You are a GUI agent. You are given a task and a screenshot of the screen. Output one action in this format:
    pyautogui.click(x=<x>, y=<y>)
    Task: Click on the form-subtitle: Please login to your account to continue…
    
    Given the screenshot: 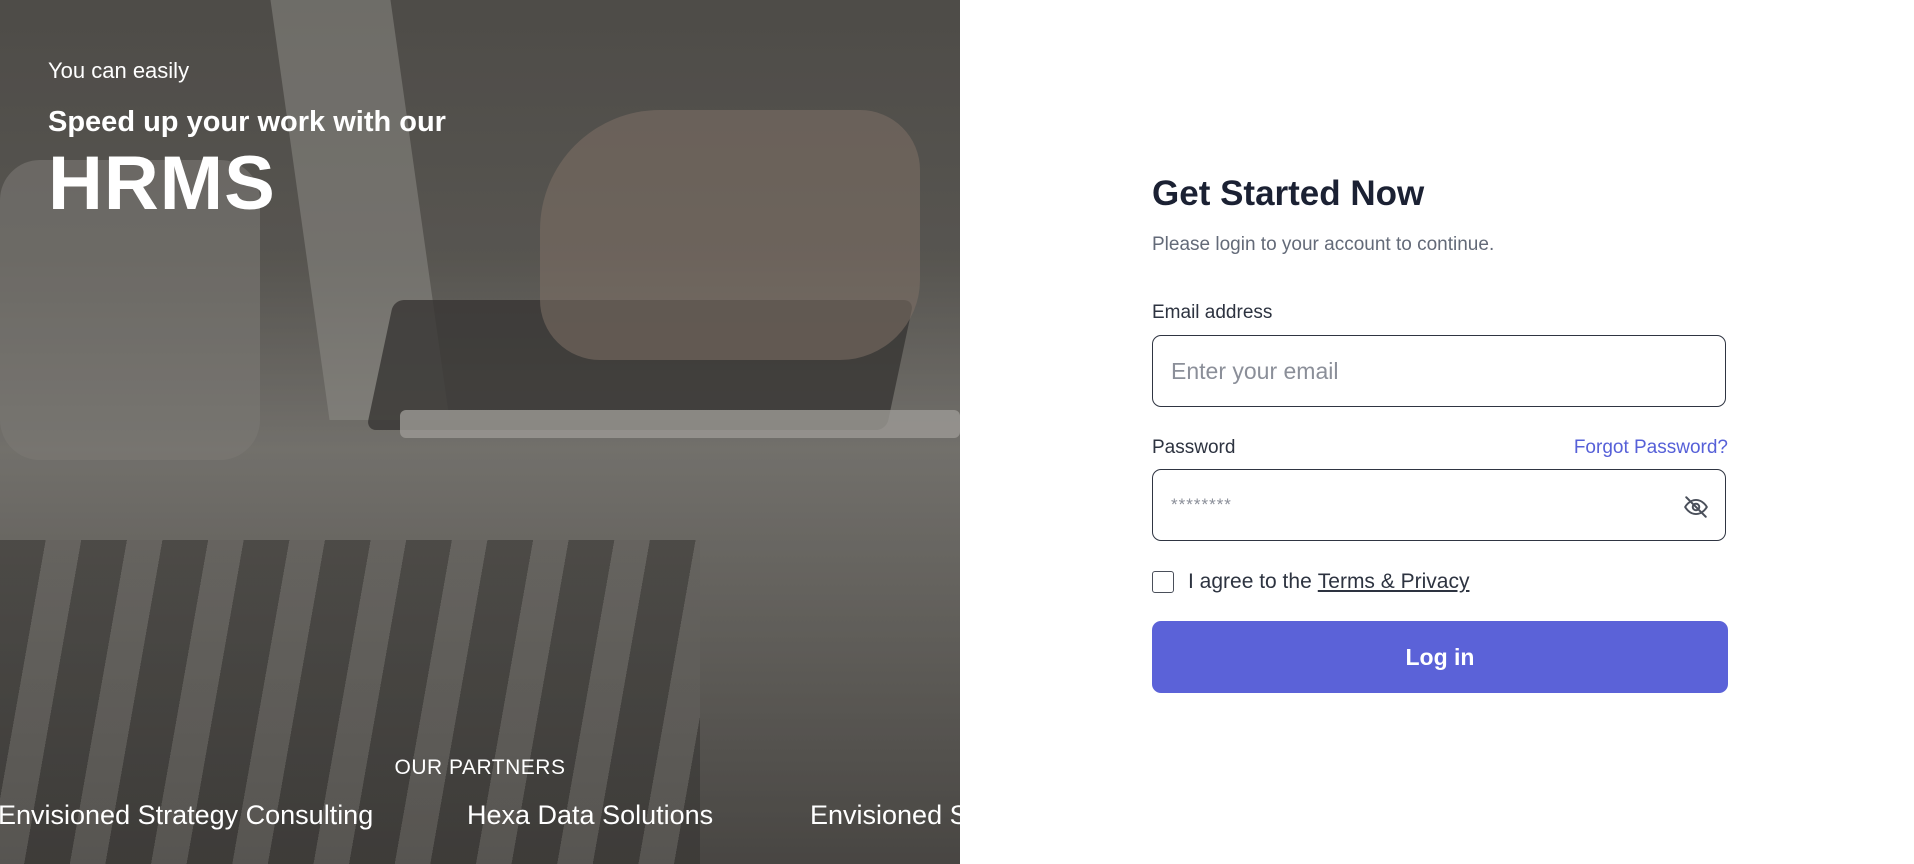 What is the action you would take?
    pyautogui.click(x=1323, y=244)
    